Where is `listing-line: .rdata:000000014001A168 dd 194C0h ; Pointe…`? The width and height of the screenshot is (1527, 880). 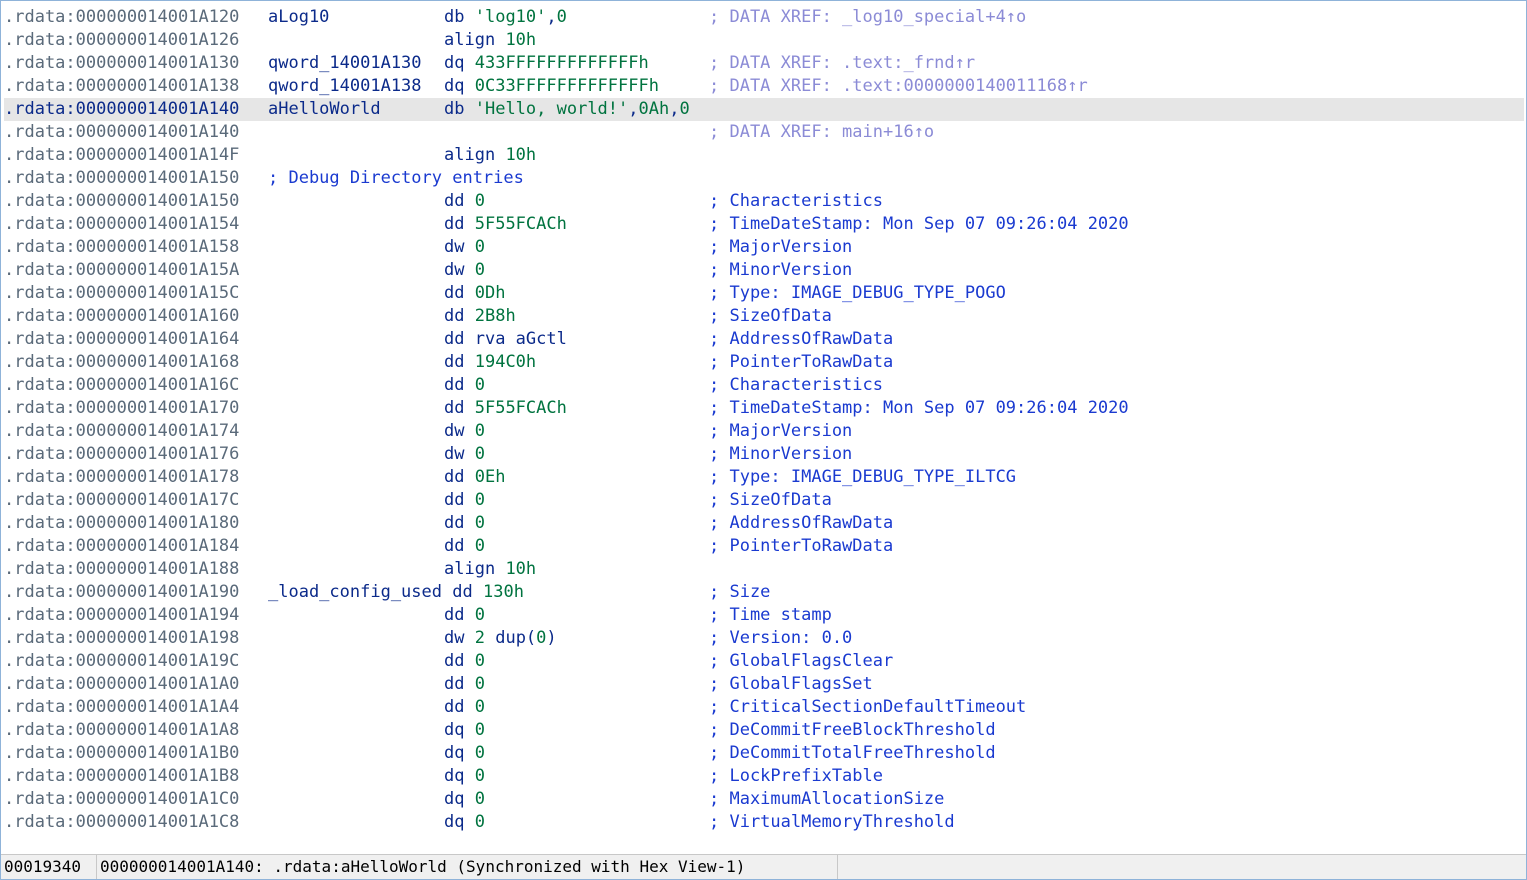
listing-line: .rdata:000000014001A168 dd 194C0h ; Pointe… is located at coordinates (764, 362).